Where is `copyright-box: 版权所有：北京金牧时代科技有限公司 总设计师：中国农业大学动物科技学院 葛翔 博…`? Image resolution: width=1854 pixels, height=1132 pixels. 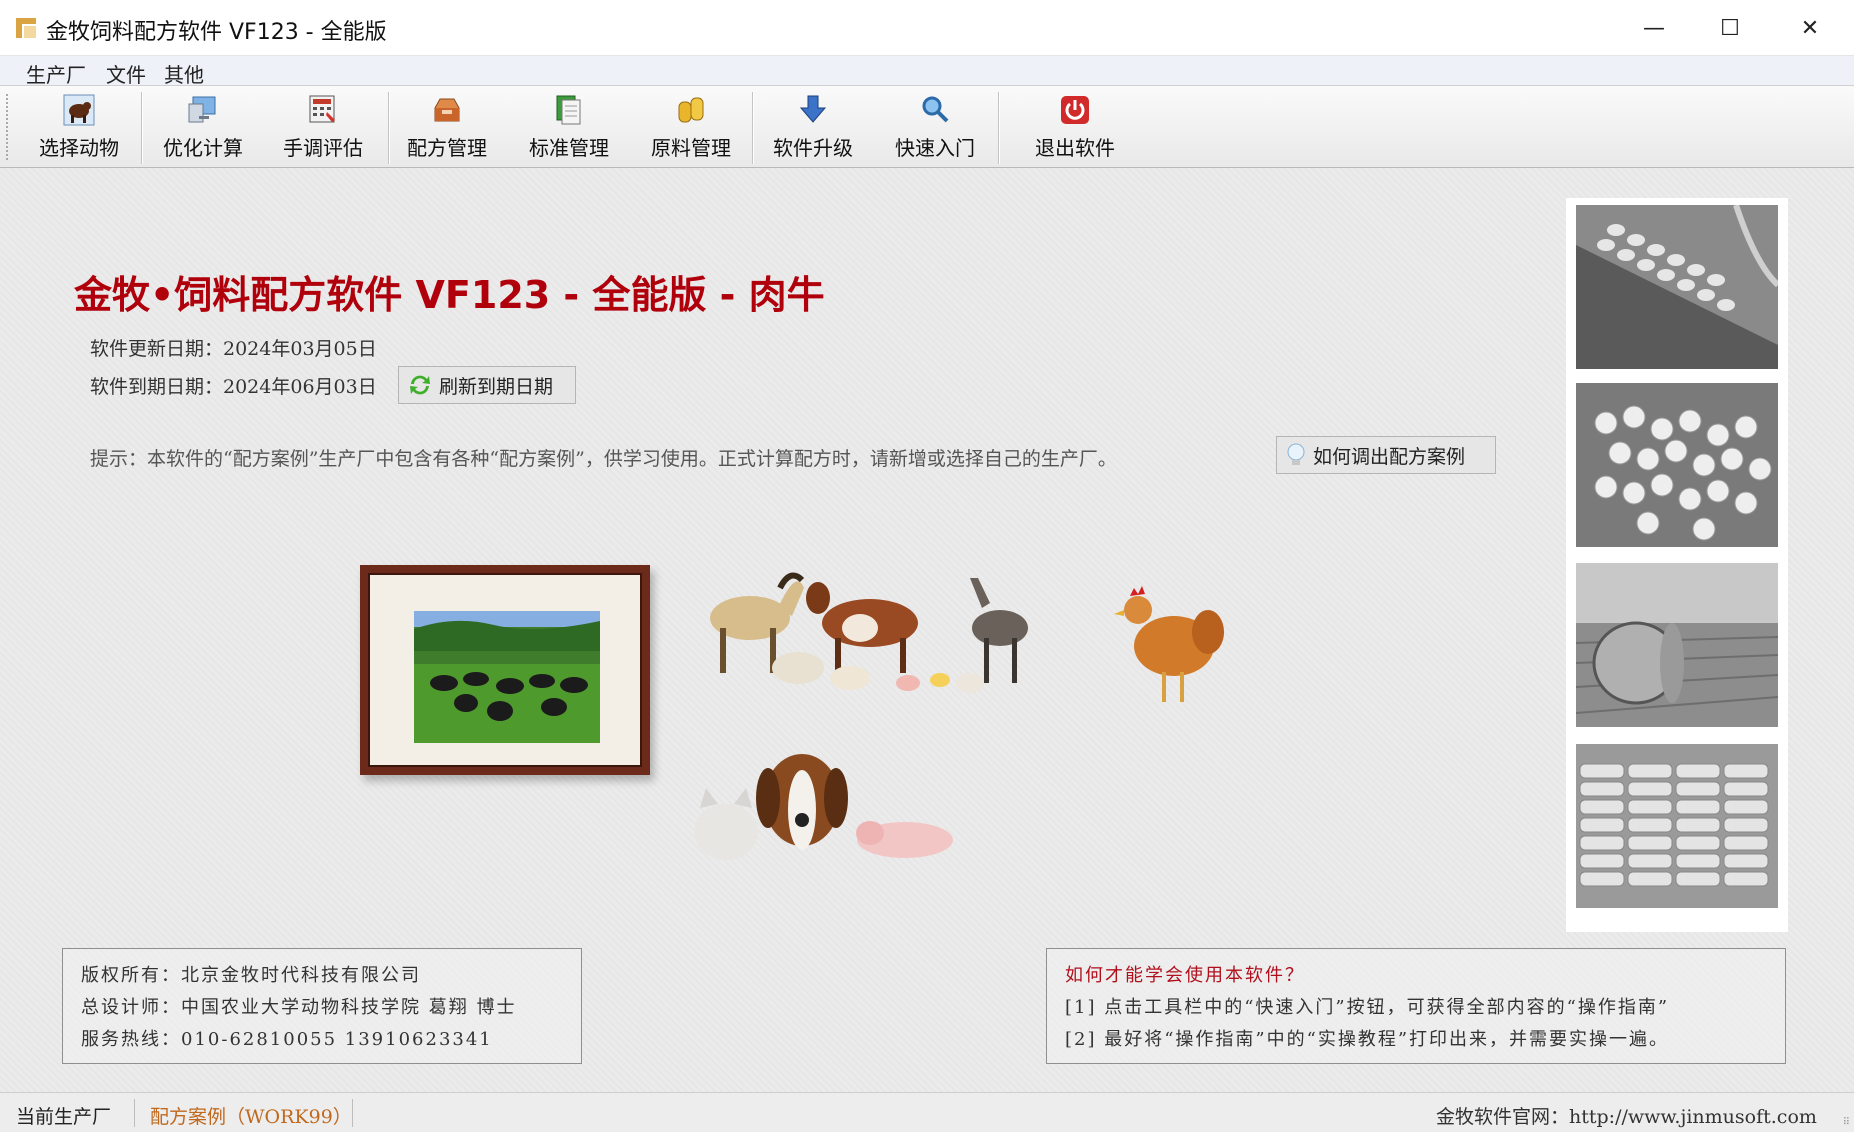
copyright-box: 版权所有：北京金牧时代科技有限公司 总设计师：中国农业大学动物科技学院 葛翔 博… is located at coordinates (322, 1006).